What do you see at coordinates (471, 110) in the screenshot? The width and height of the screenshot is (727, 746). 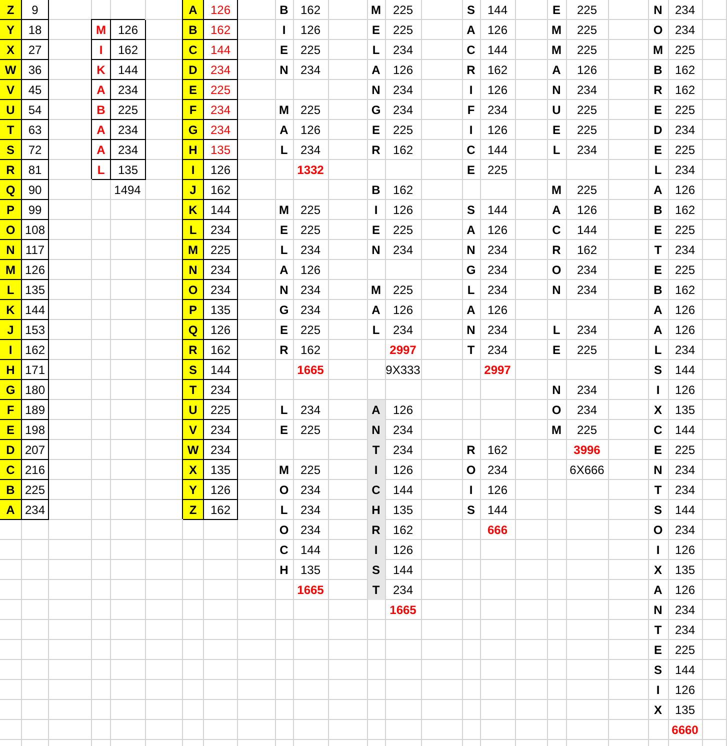 I see `table-cell-text: F` at bounding box center [471, 110].